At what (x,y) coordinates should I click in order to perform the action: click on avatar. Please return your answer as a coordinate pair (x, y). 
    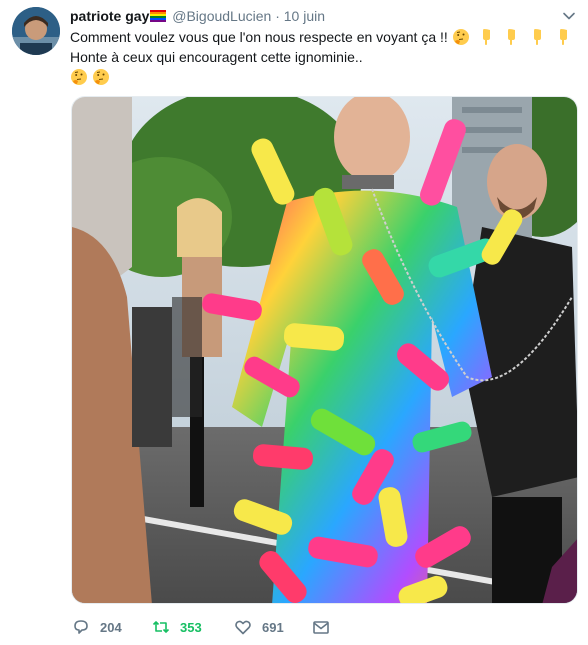
    Looking at the image, I should click on (36, 31).